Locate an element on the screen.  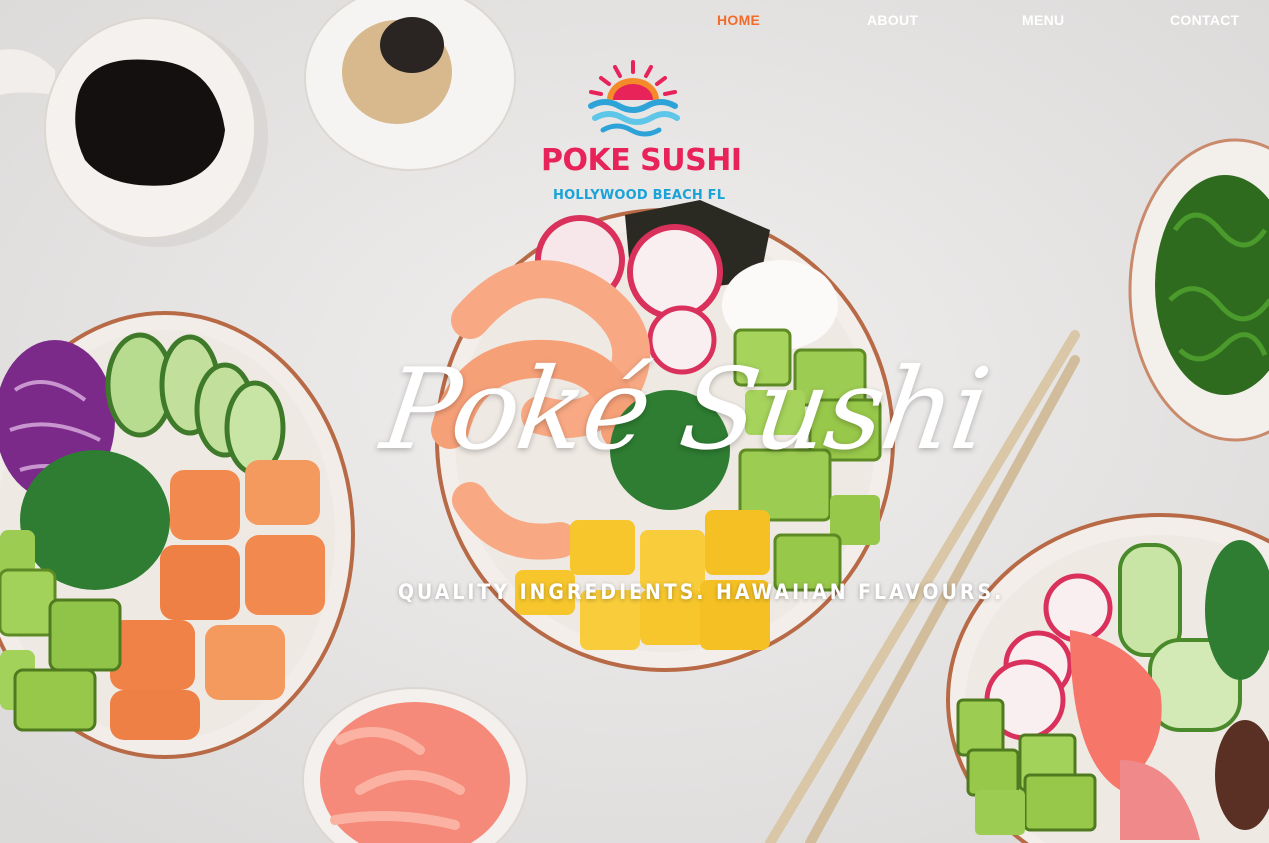
main-nav: HOME ABOUT MENU CONTACT is located at coordinates (634, 20).